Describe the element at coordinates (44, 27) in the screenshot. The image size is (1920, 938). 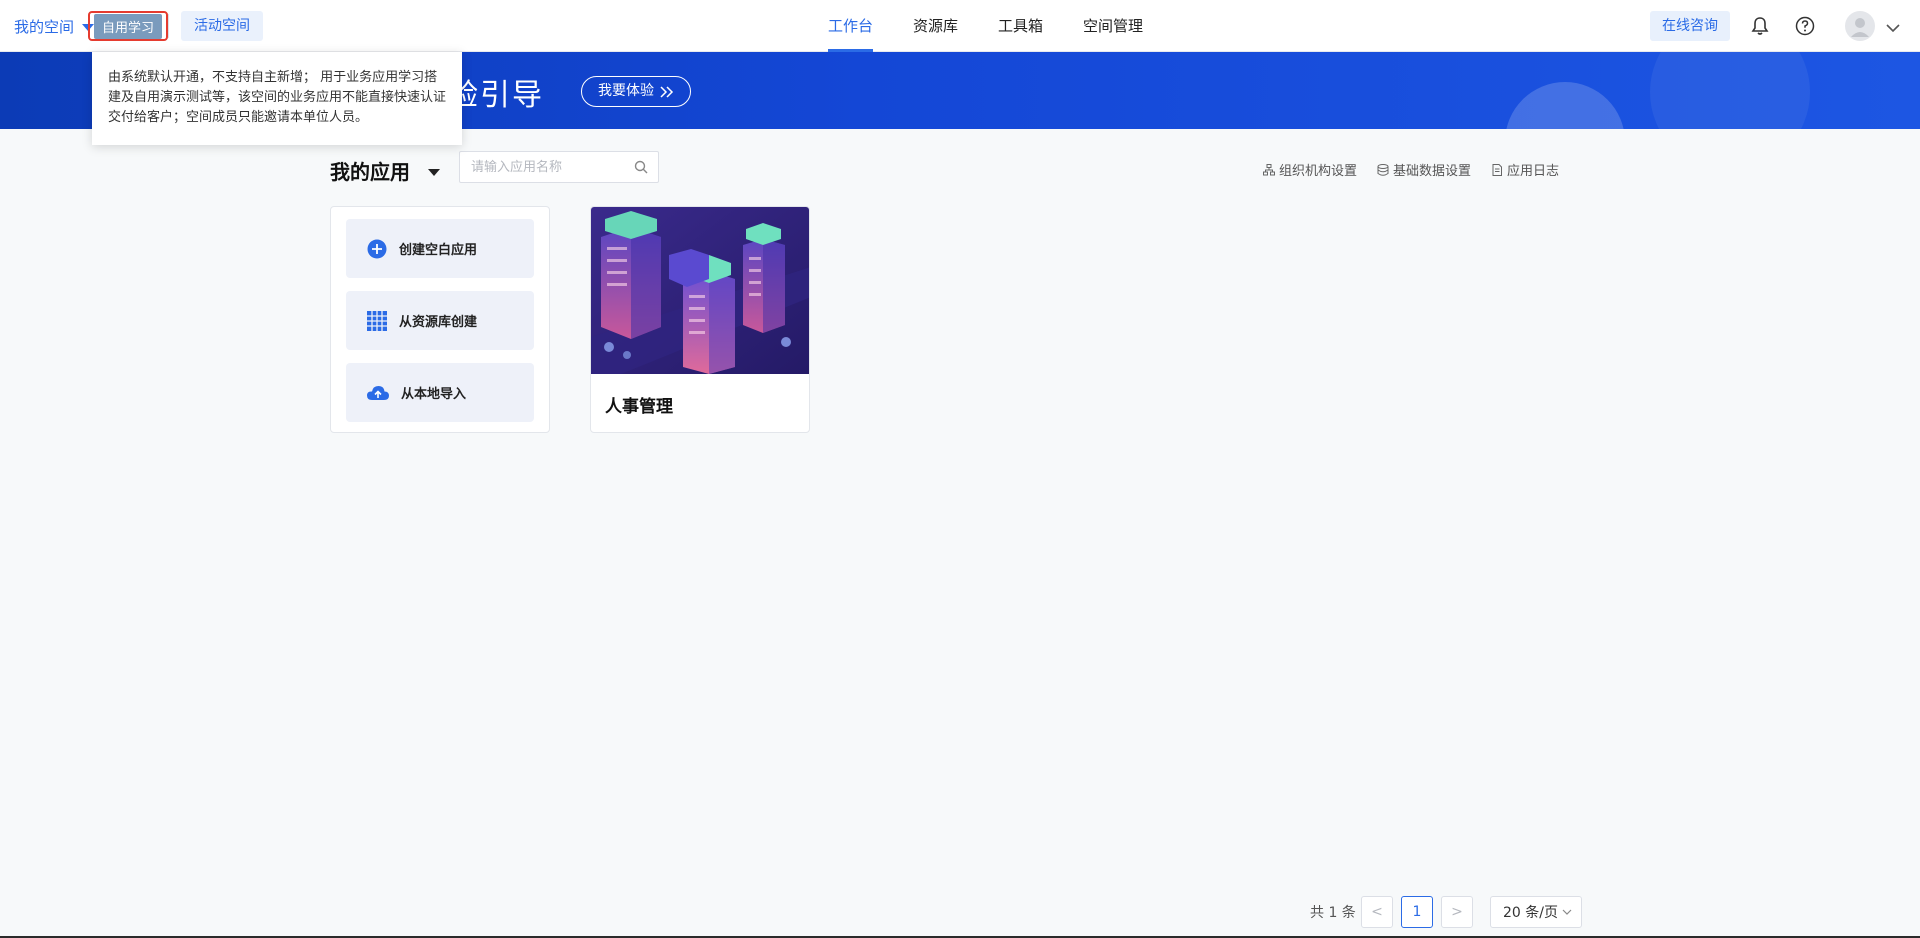
I see `space-name: 我的空间` at that location.